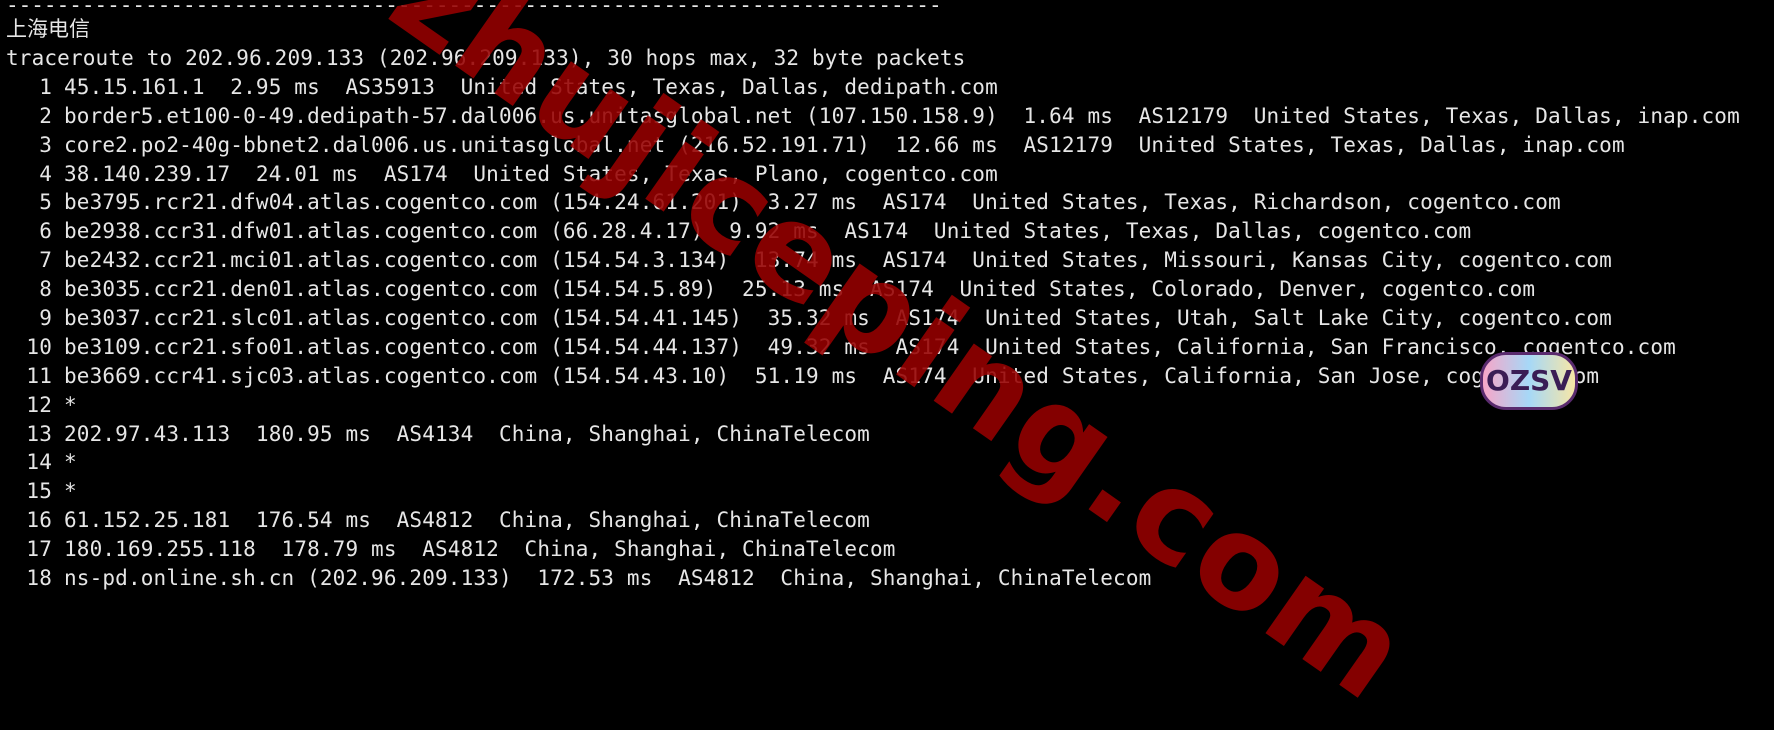 The image size is (1774, 730). I want to click on hop-number: 15, so click(39, 491).